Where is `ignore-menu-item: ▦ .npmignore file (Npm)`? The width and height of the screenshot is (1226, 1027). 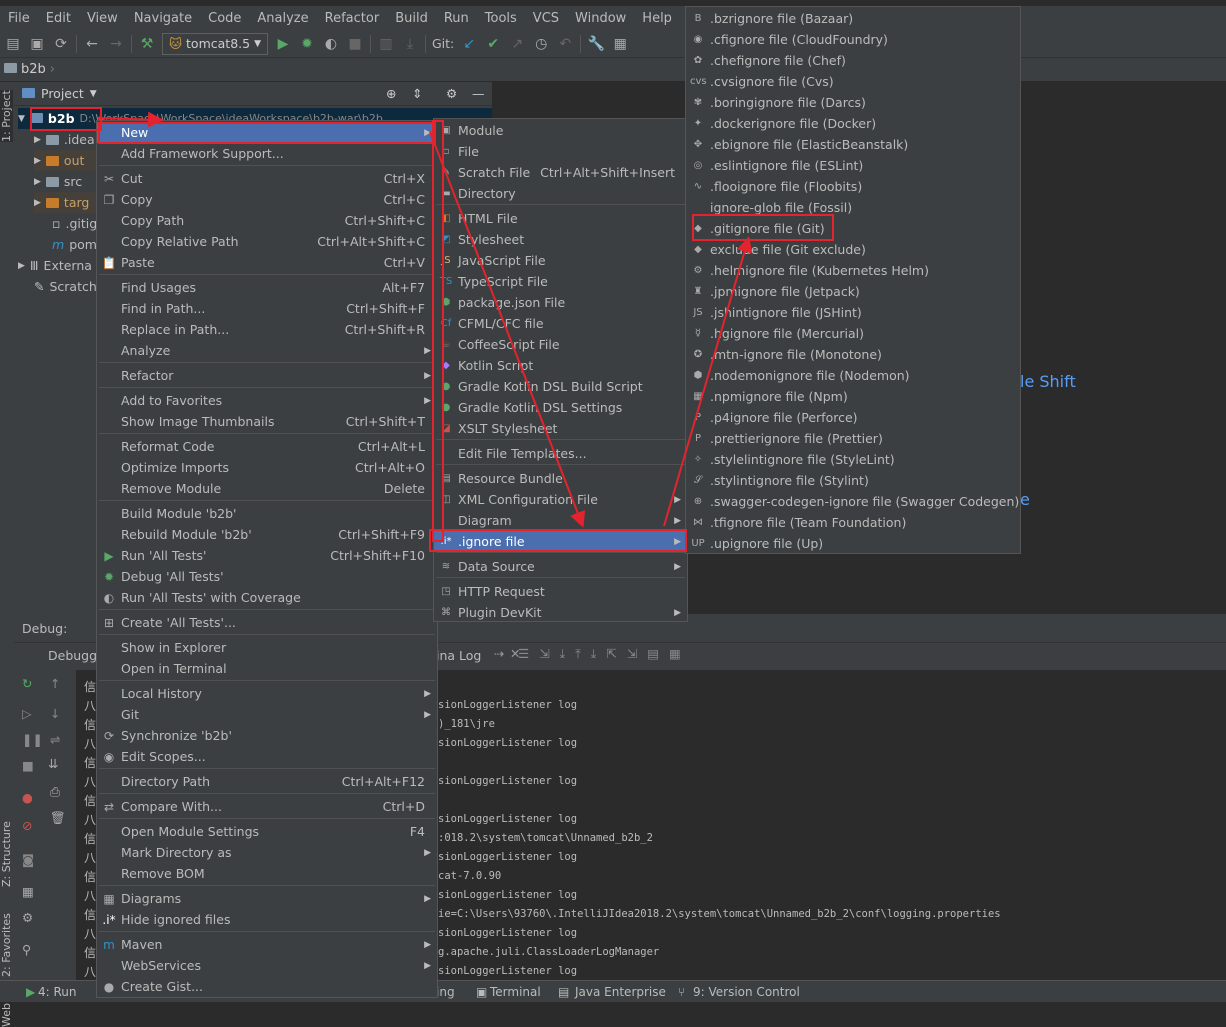
ignore-menu-item: ▦ .npmignore file (Npm) is located at coordinates (853, 396).